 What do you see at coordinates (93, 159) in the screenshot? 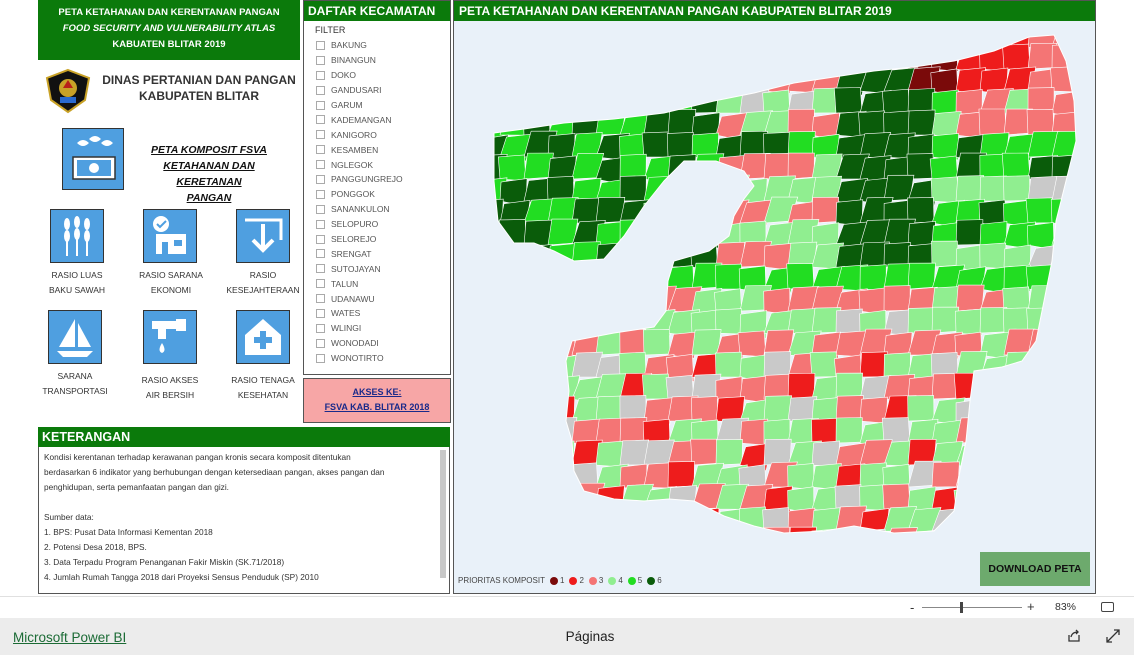
I see `fsva-composite-button` at bounding box center [93, 159].